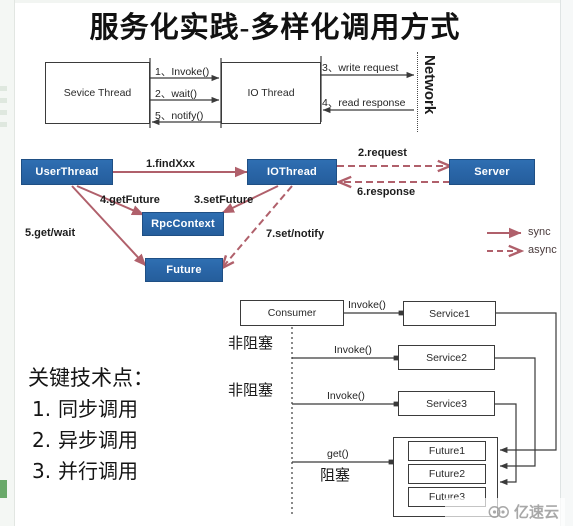 This screenshot has width=573, height=526. What do you see at coordinates (367, 305) in the screenshot?
I see `label-invoke-service-1: Invoke()` at bounding box center [367, 305].